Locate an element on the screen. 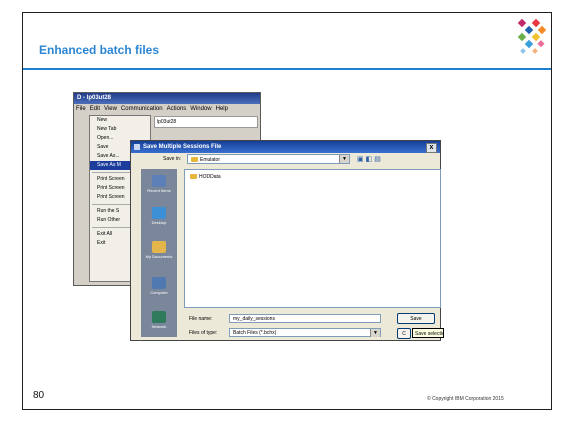 This screenshot has height=423, width=565. menubar-item: Help is located at coordinates (222, 109).